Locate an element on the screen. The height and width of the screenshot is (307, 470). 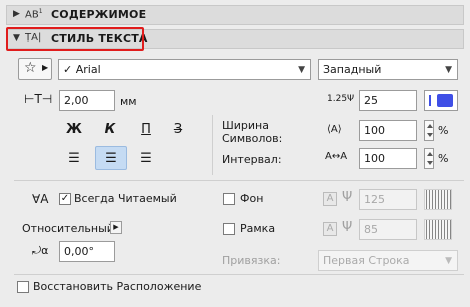
font-select: ✓ Arial ▼ is located at coordinates (184, 69).